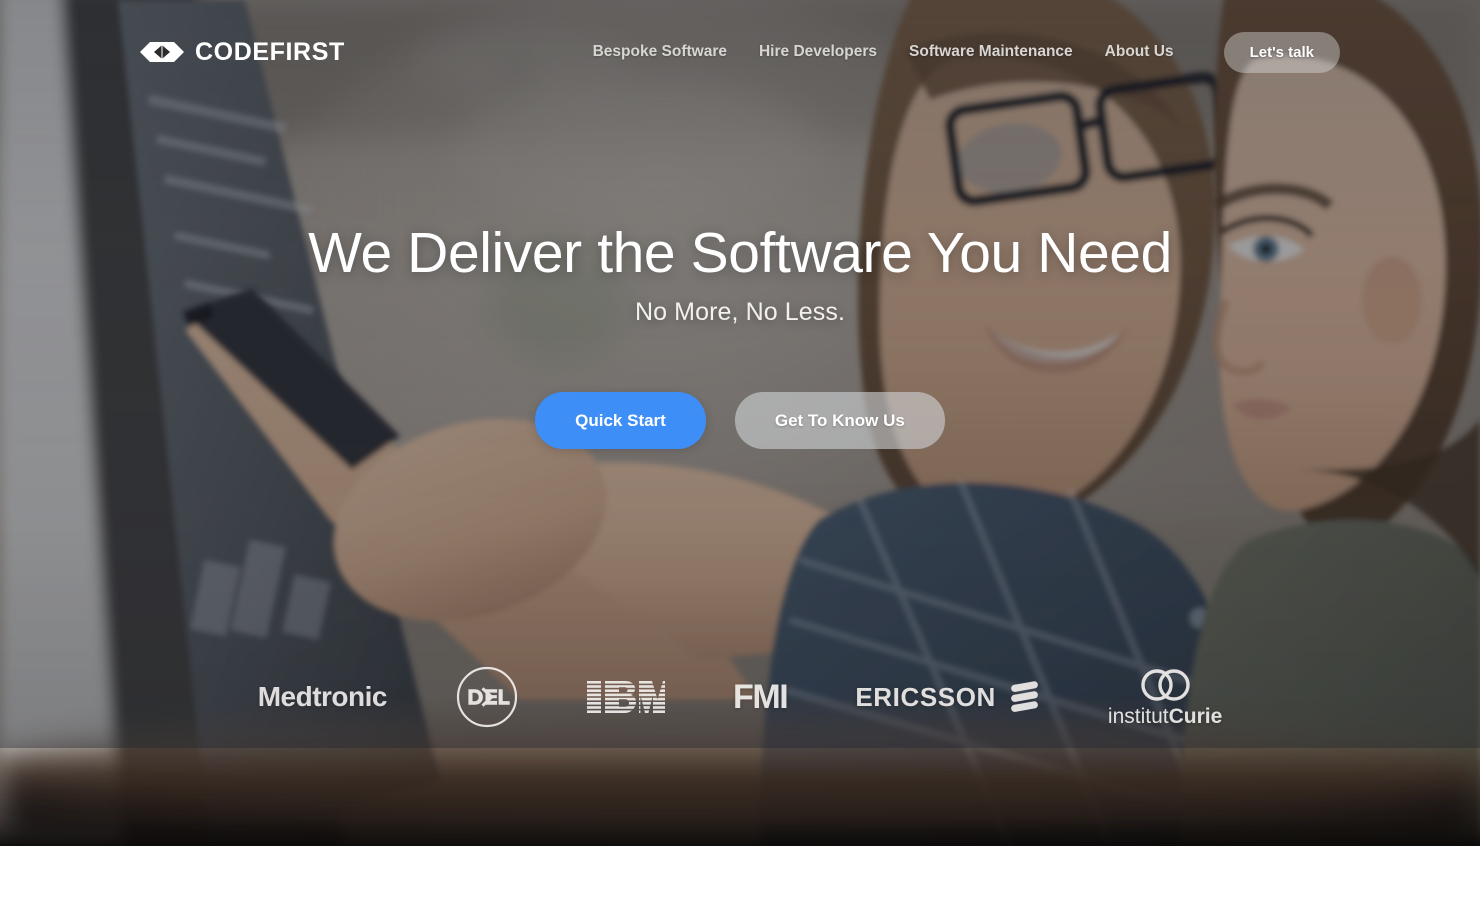  Describe the element at coordinates (818, 52) in the screenshot. I see `nav-item-hire-developers: Hire Developers` at that location.